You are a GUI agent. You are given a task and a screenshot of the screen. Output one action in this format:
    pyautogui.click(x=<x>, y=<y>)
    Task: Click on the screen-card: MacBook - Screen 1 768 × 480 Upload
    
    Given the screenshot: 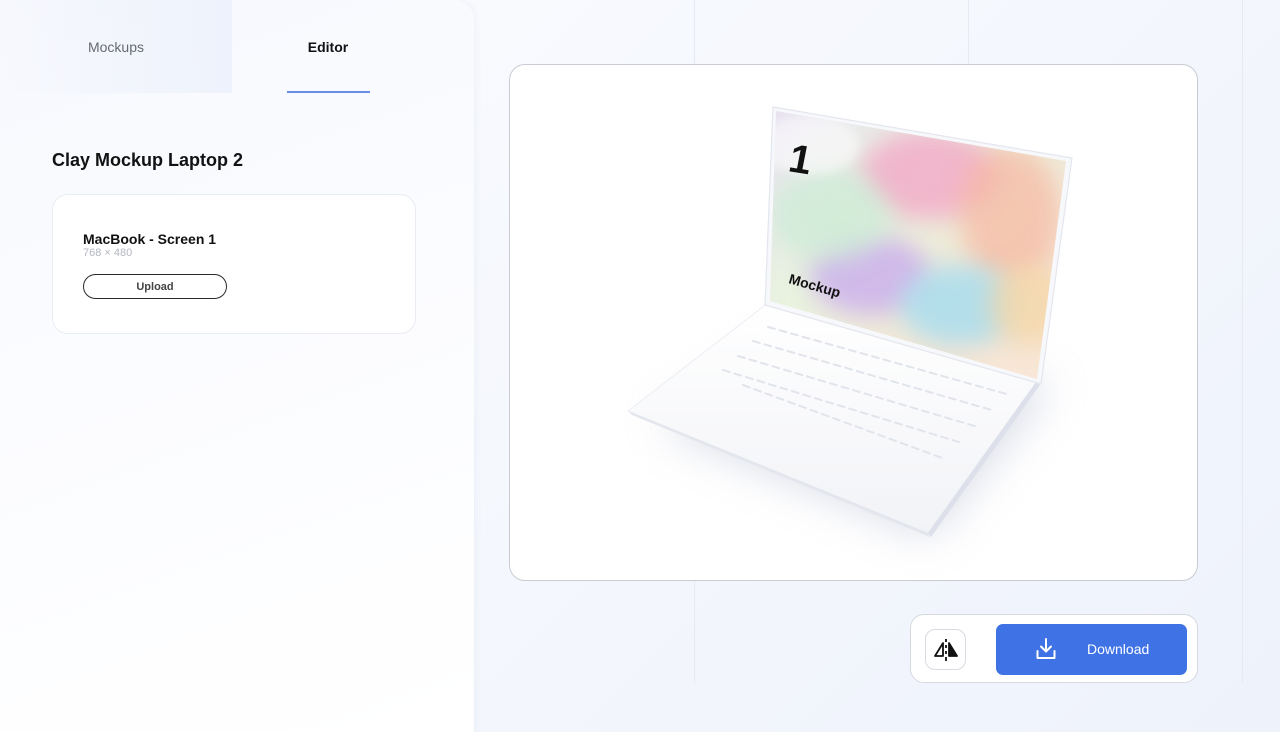 What is the action you would take?
    pyautogui.click(x=234, y=264)
    